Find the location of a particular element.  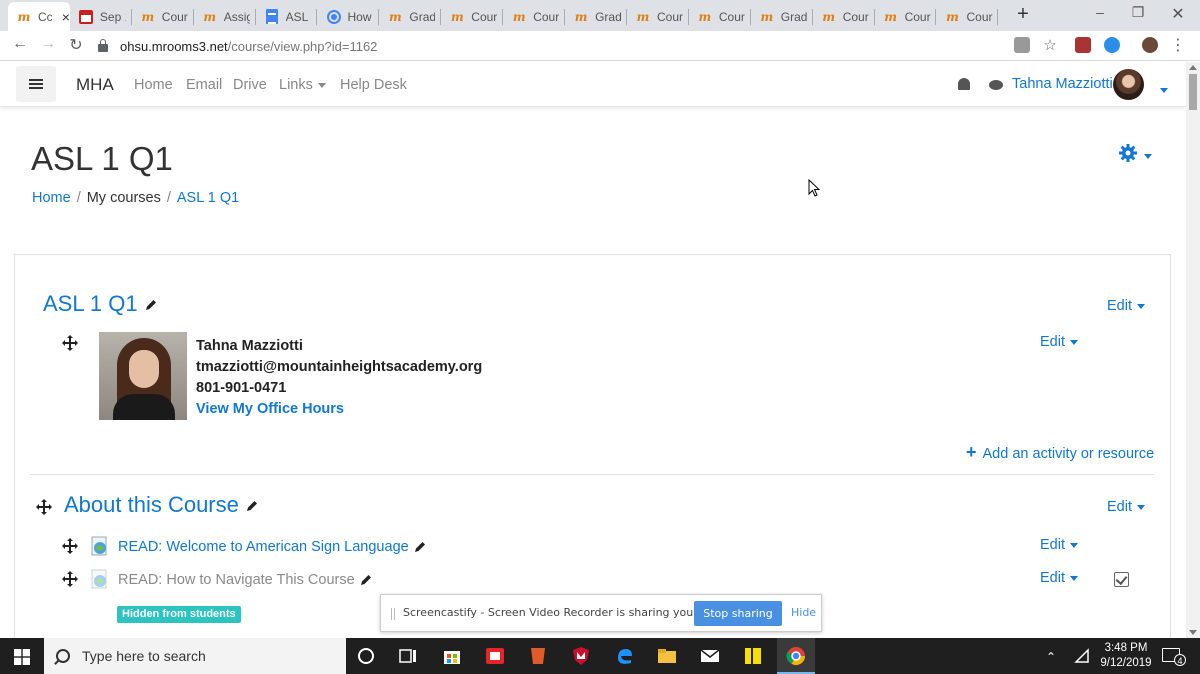

section-title: ASL 1 Q1 is located at coordinates (100, 304).